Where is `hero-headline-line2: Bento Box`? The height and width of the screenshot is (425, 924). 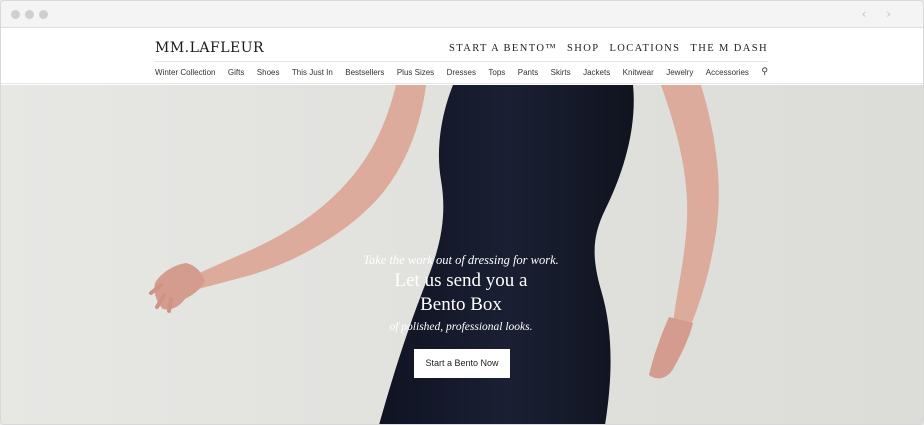 hero-headline-line2: Bento Box is located at coordinates (461, 304).